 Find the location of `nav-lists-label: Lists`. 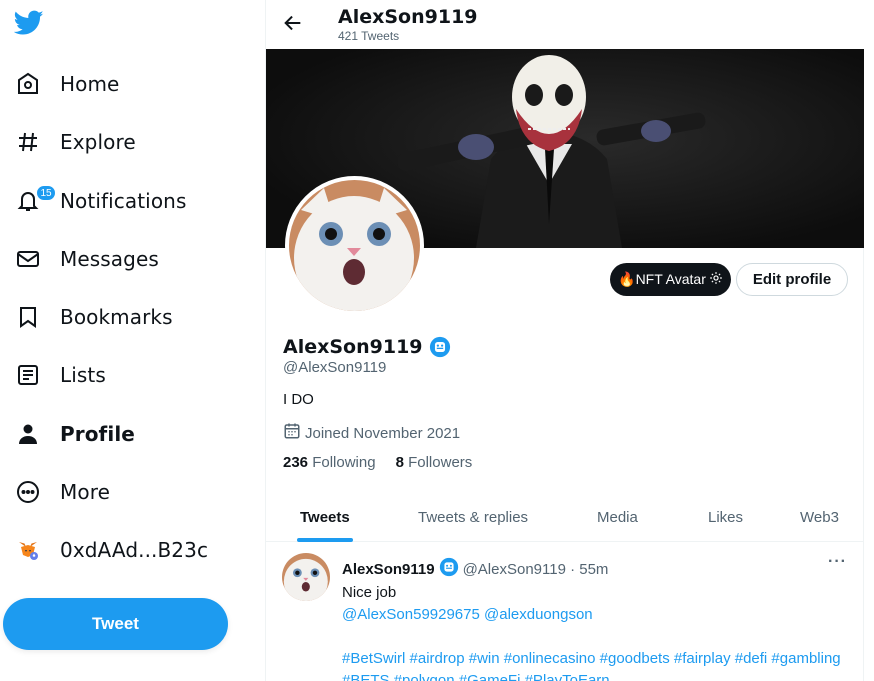

nav-lists-label: Lists is located at coordinates (83, 375).